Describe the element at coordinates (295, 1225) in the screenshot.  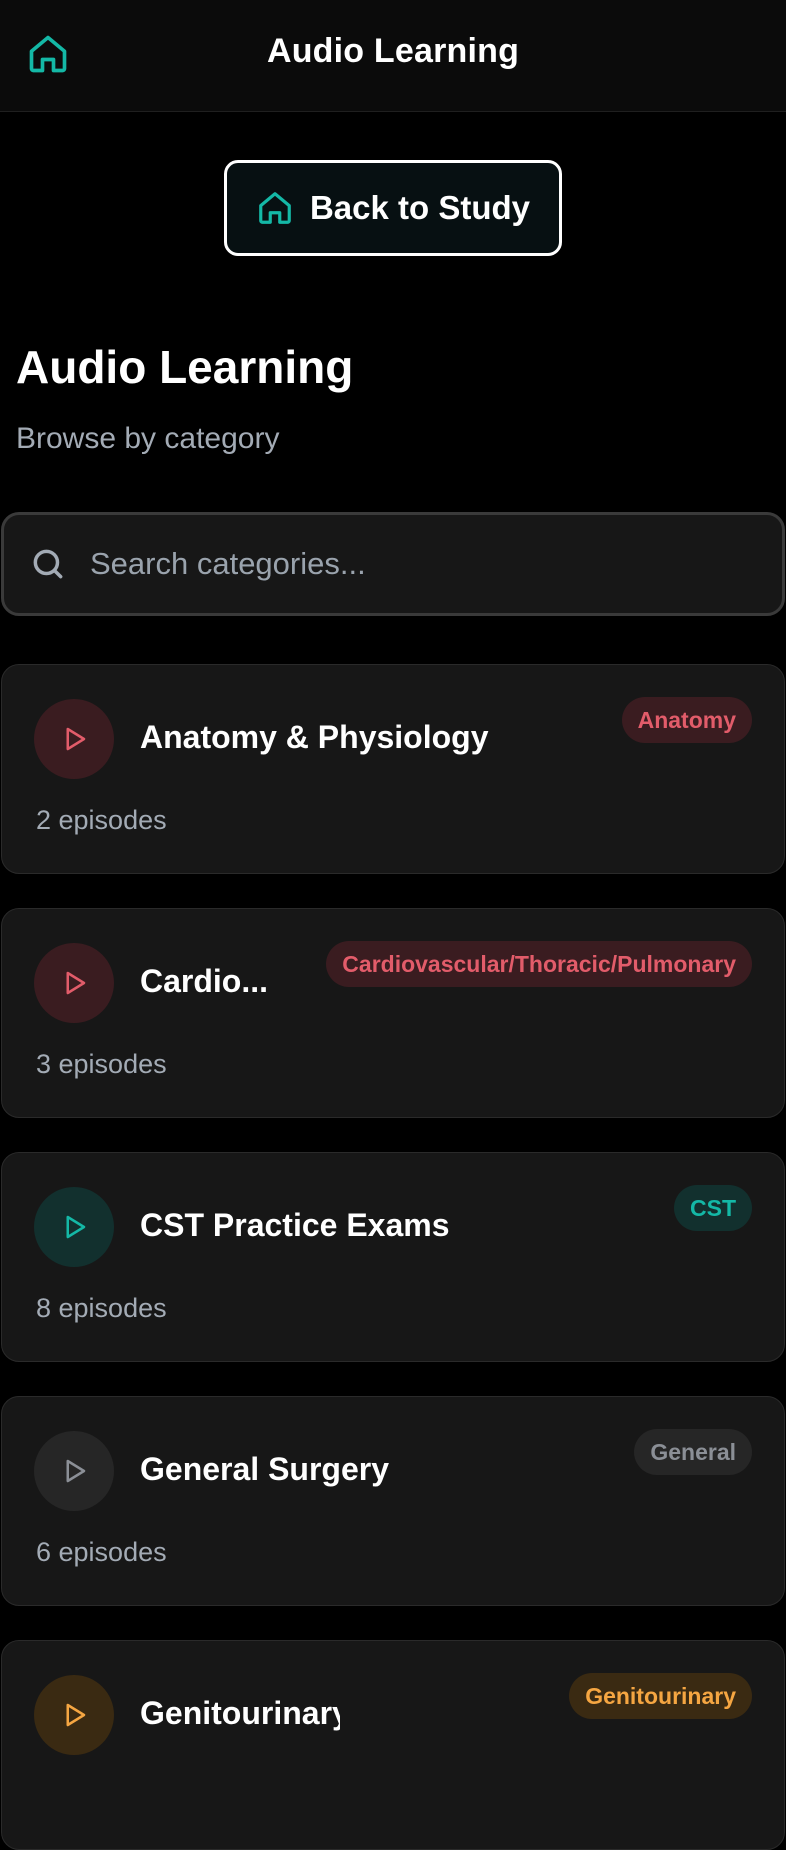
I see `category-name: CST Practice Exams` at that location.